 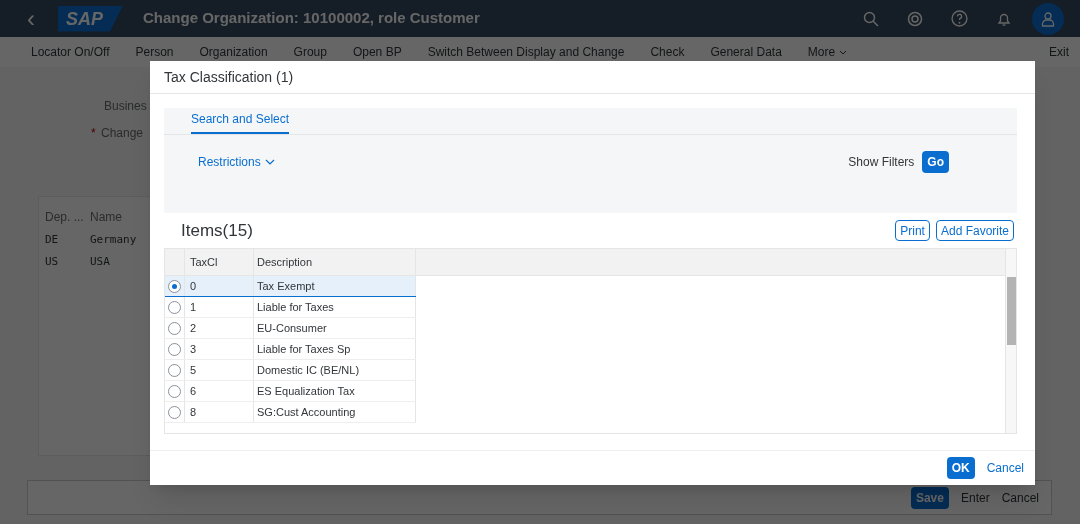 What do you see at coordinates (193, 349) in the screenshot?
I see `table-cell-text: 3` at bounding box center [193, 349].